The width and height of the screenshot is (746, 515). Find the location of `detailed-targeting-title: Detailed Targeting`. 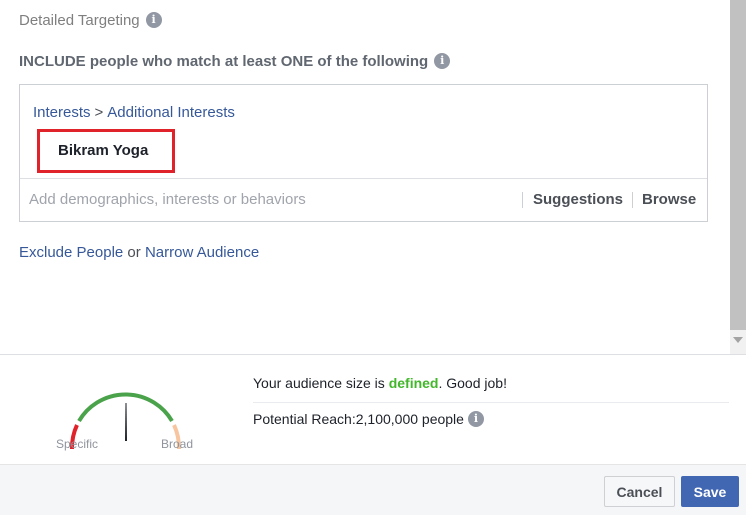

detailed-targeting-title: Detailed Targeting is located at coordinates (79, 20).